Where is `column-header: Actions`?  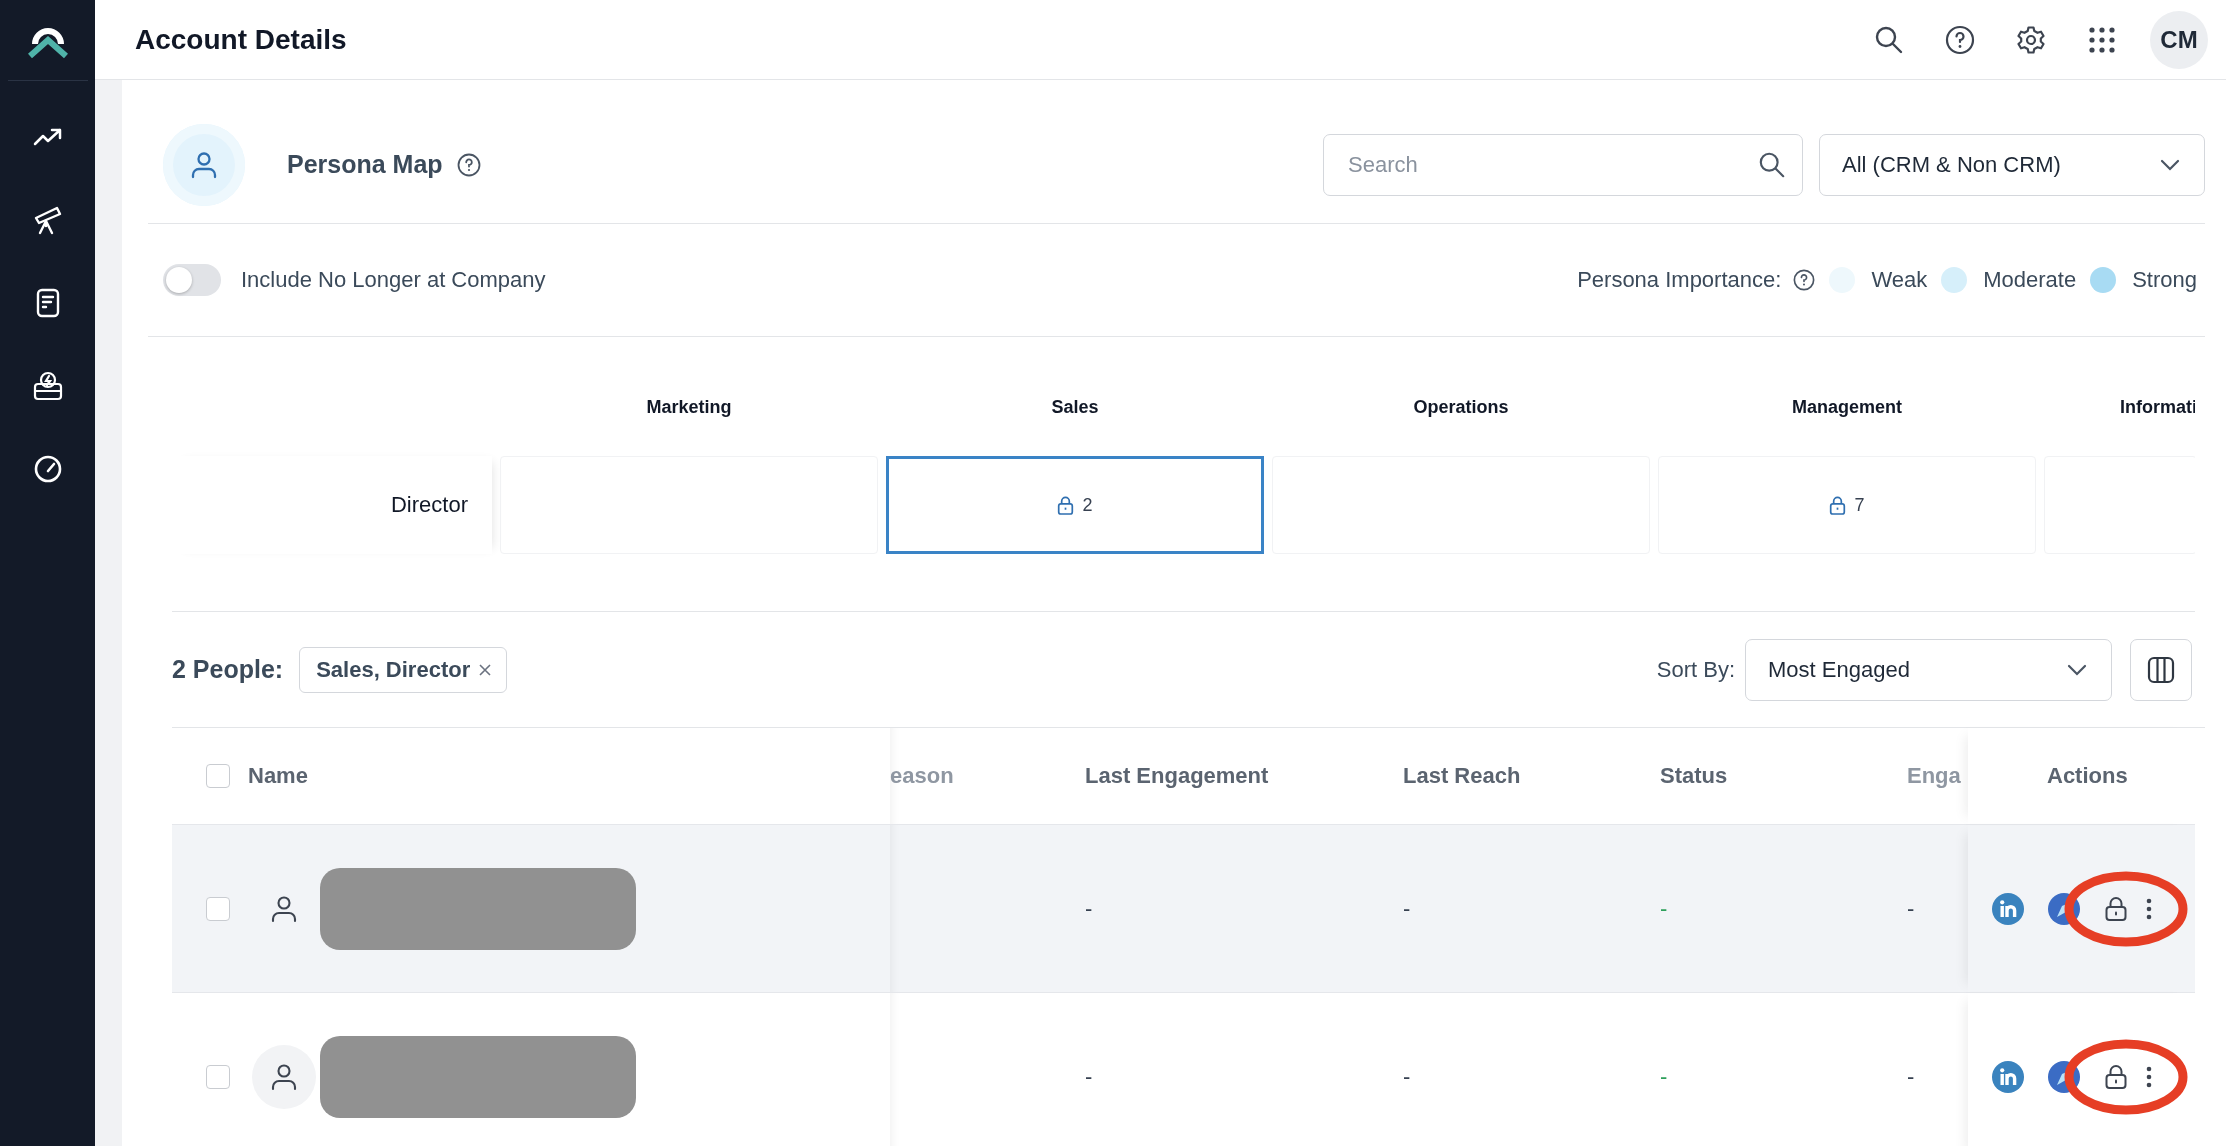 column-header: Actions is located at coordinates (2087, 776).